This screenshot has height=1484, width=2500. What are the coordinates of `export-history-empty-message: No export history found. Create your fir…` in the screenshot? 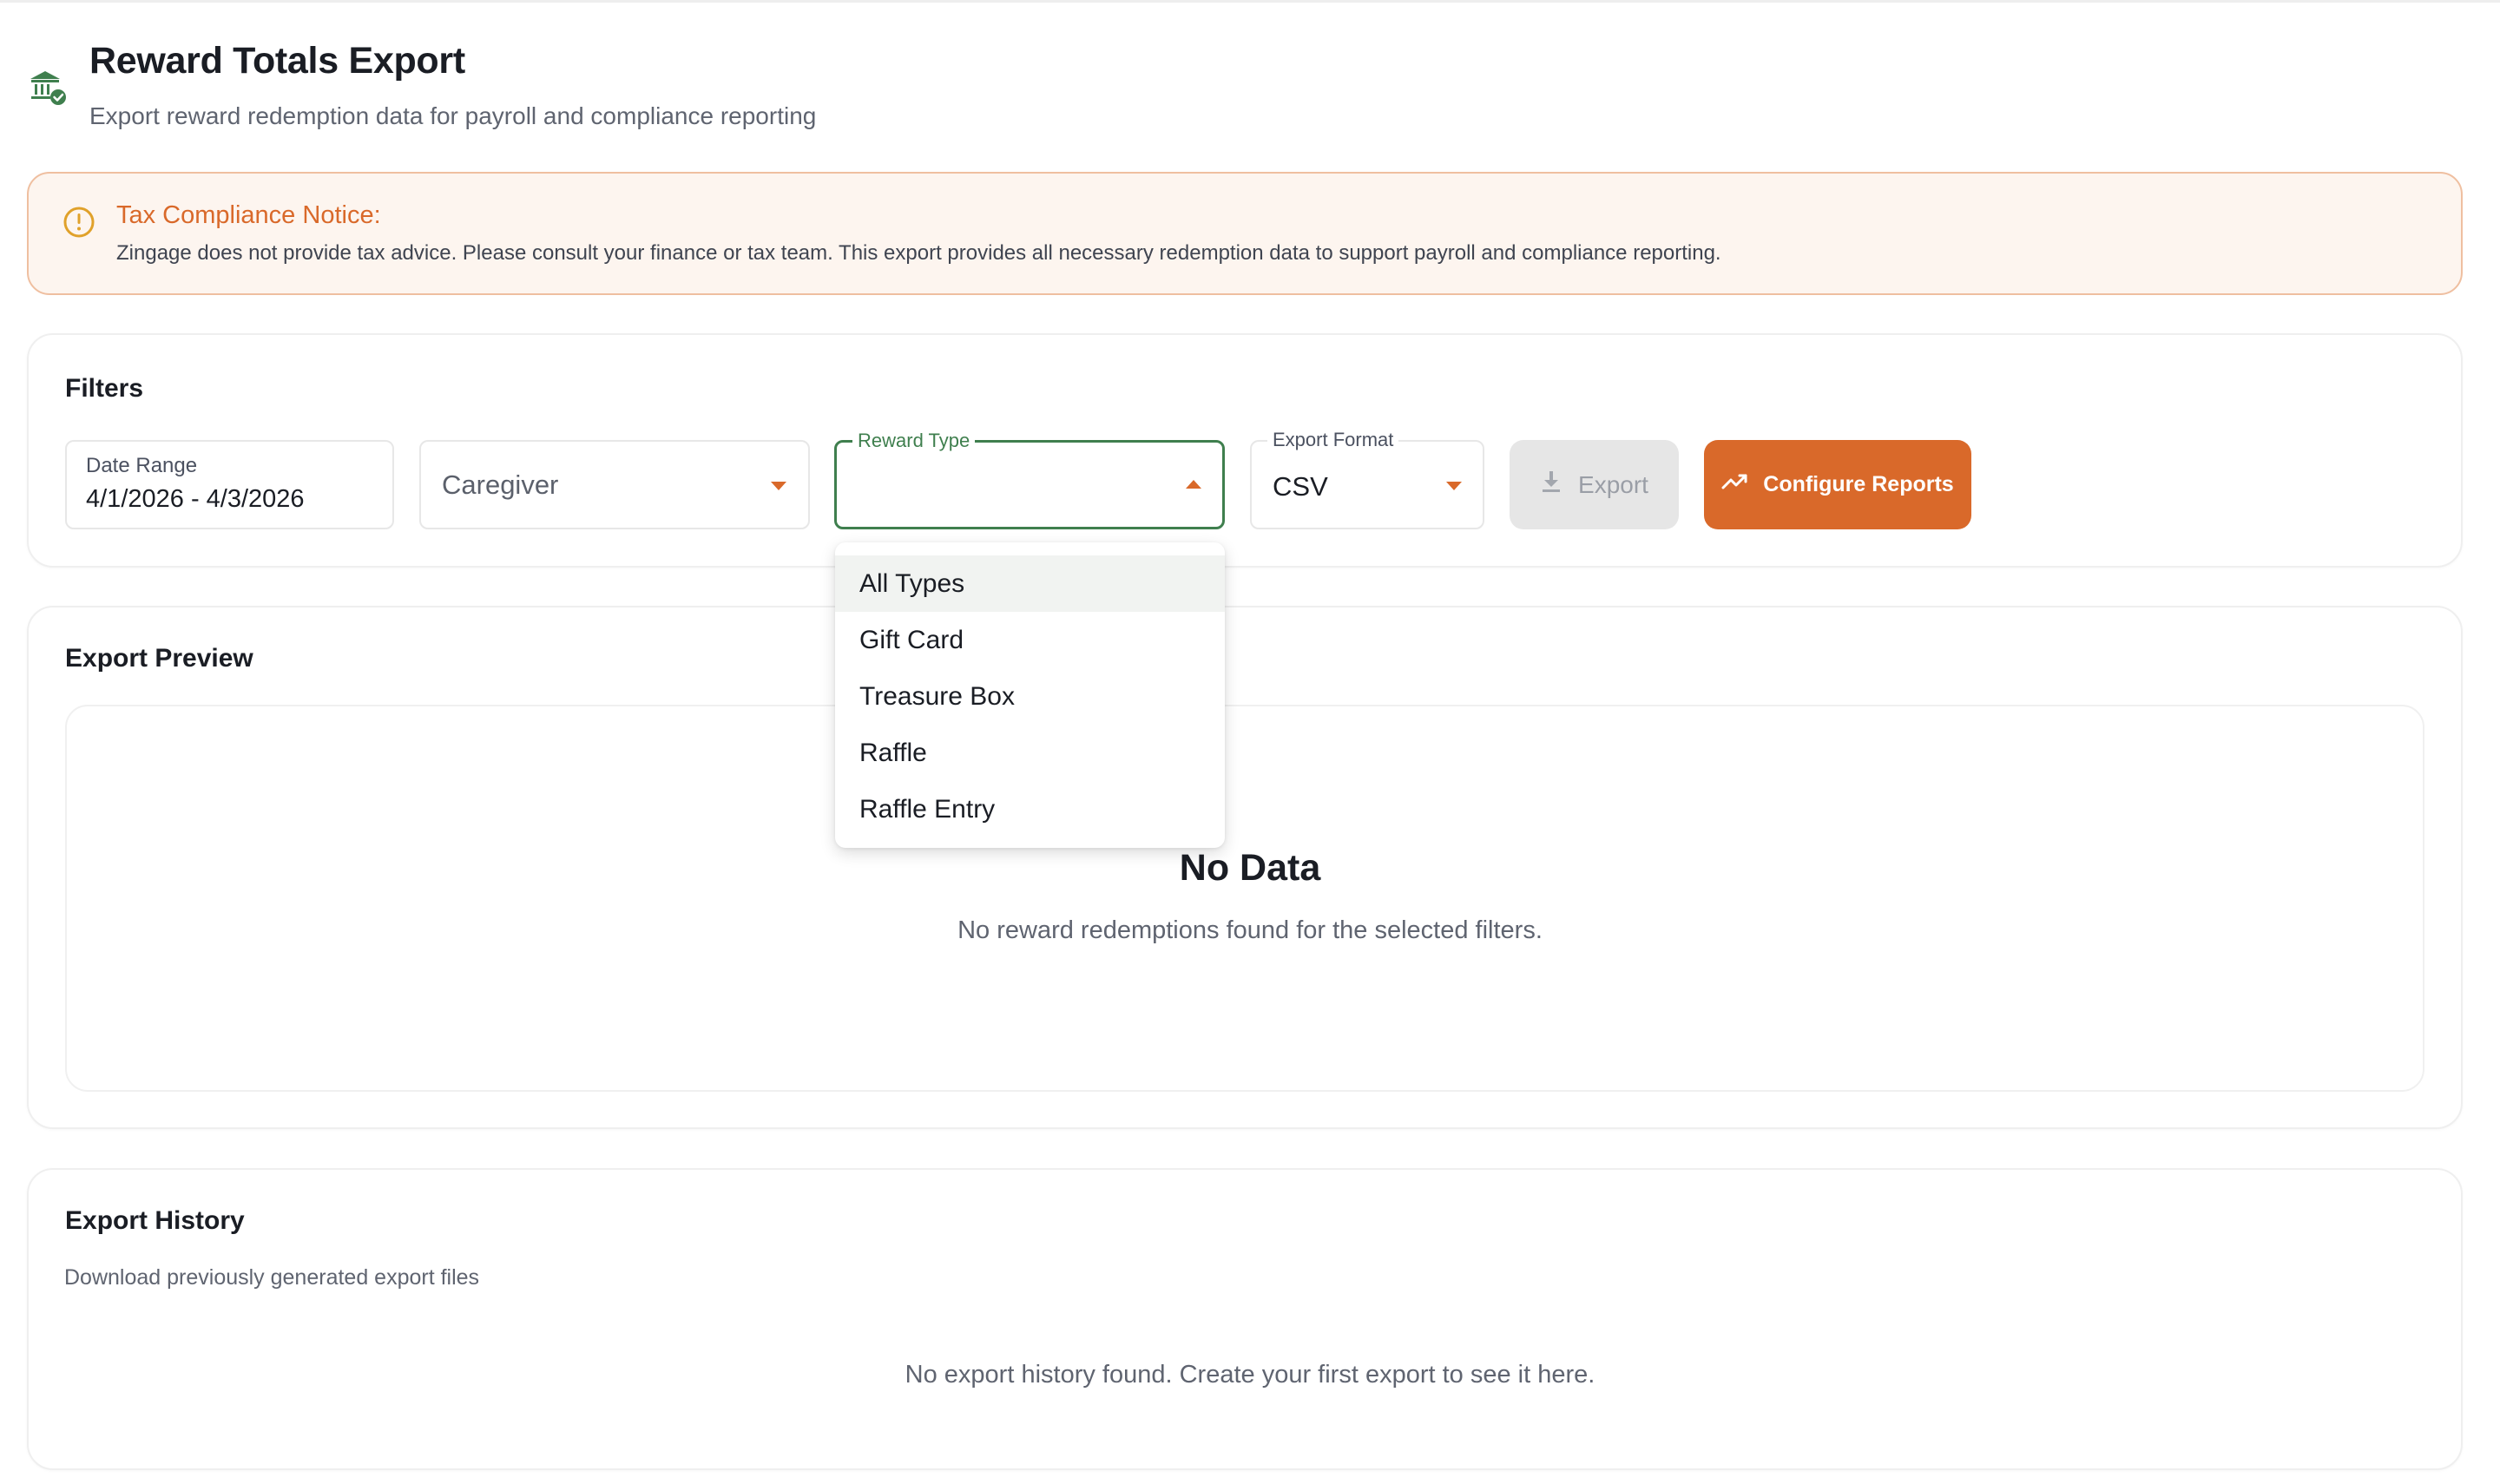 It's located at (1250, 1375).